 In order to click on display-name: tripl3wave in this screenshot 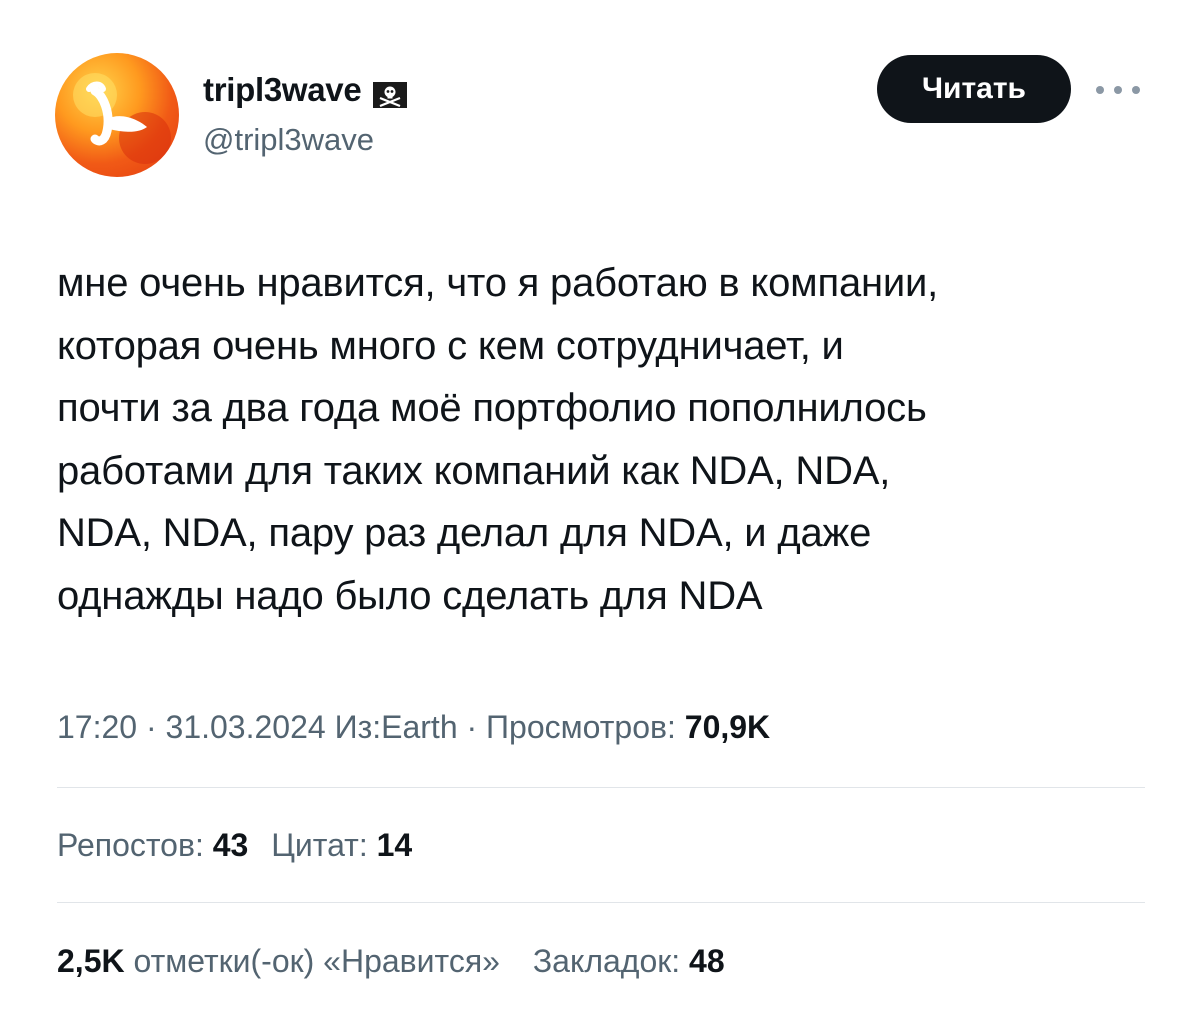, I will do `click(305, 90)`.